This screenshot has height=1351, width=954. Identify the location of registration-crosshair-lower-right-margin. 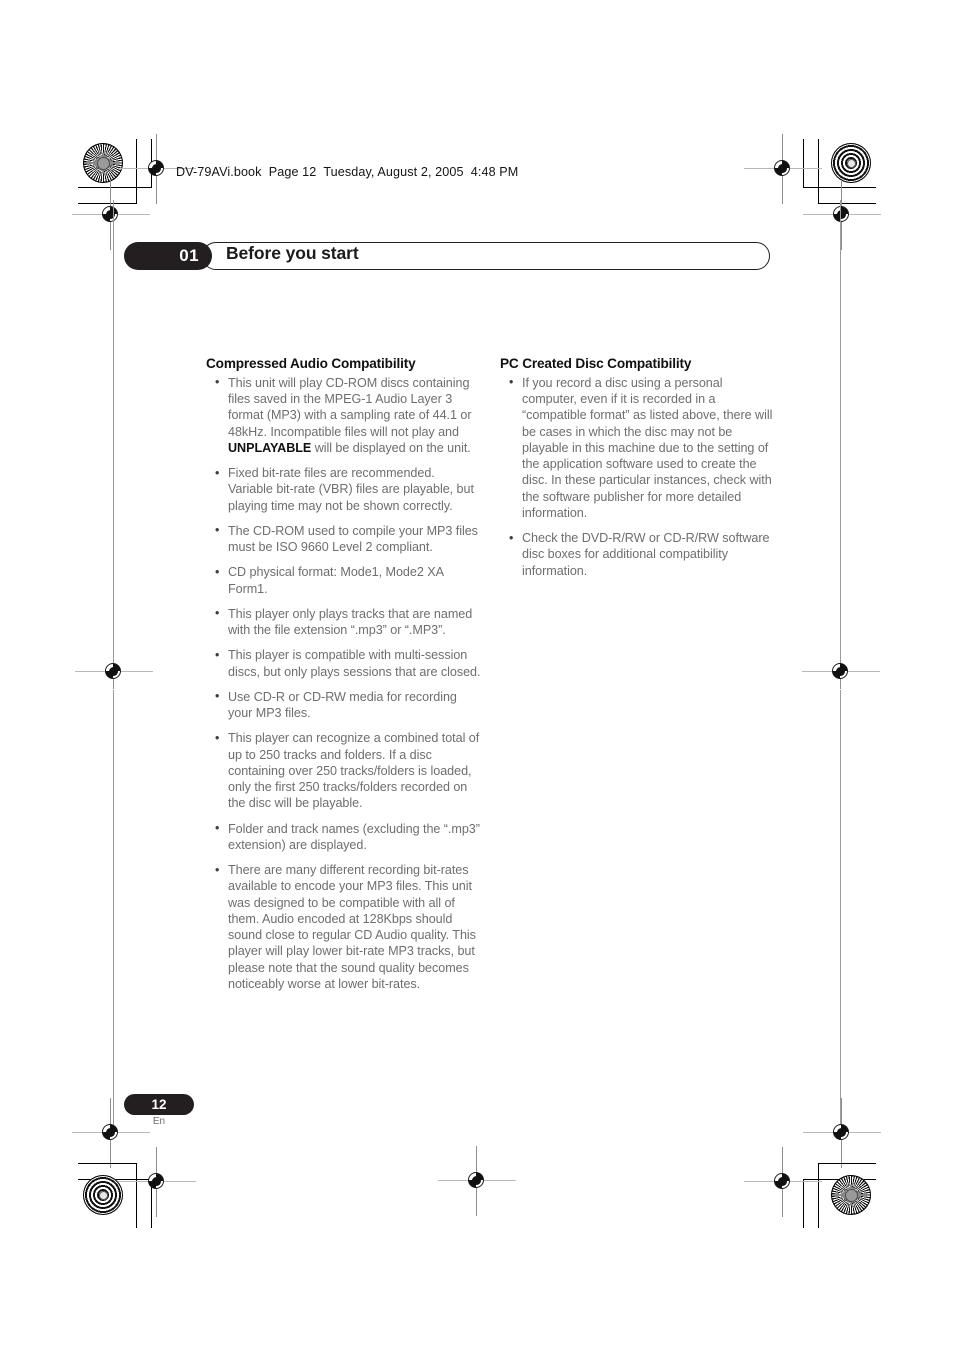
(842, 1133).